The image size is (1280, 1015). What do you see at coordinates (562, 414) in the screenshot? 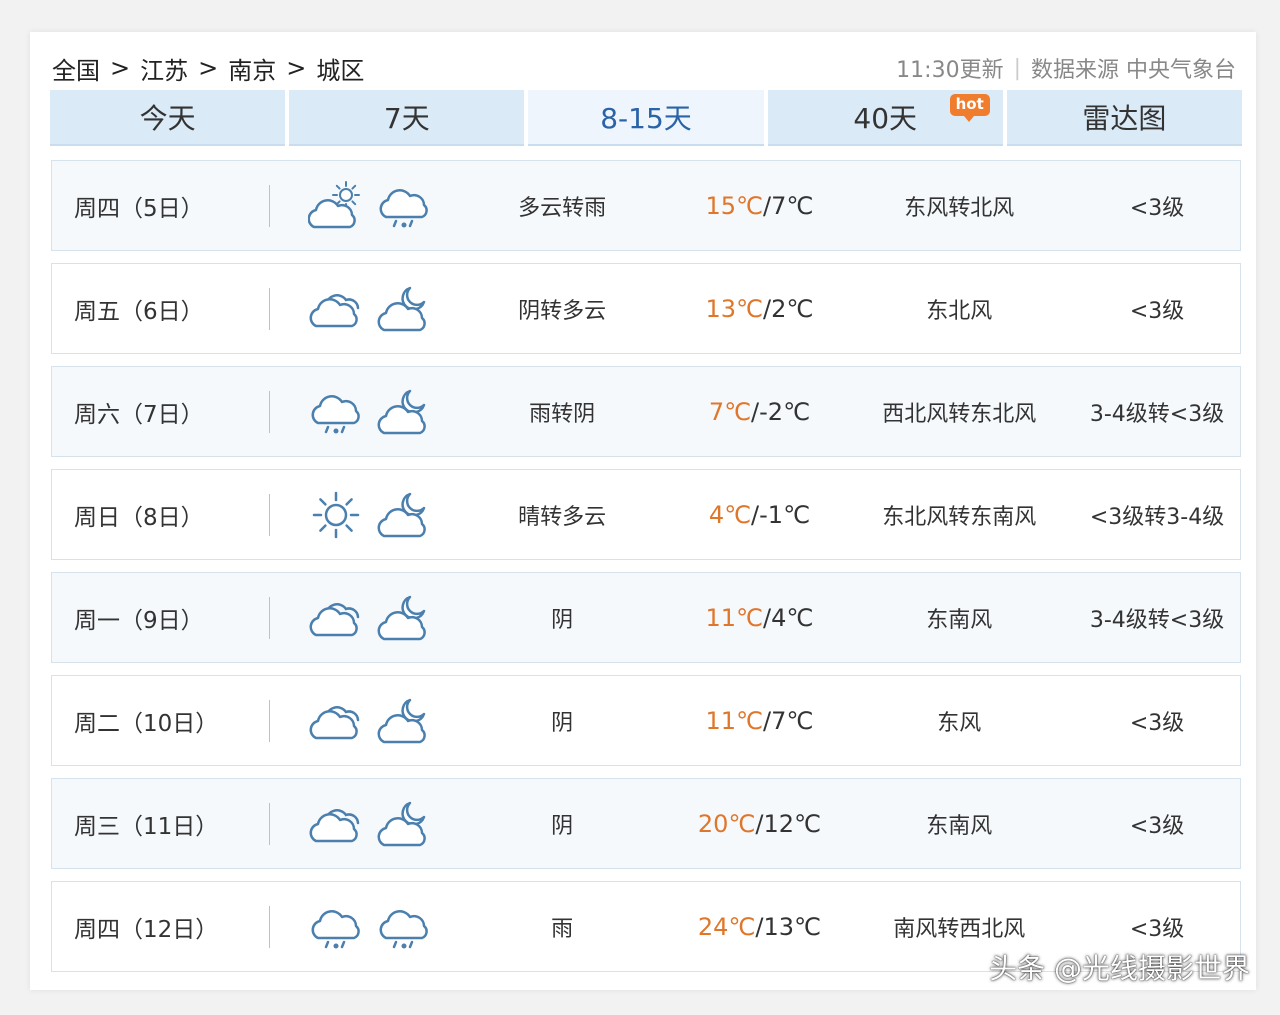
I see `weather-description: 雨转阴` at bounding box center [562, 414].